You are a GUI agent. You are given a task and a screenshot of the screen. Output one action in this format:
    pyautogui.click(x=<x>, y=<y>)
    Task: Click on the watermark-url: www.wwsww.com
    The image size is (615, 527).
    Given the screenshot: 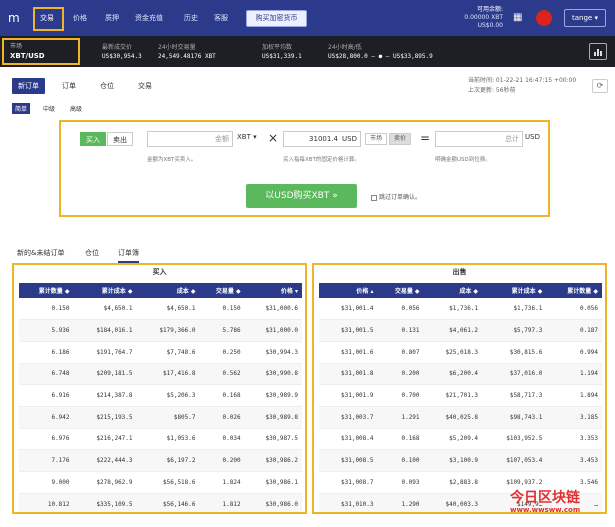 What is the action you would take?
    pyautogui.click(x=545, y=510)
    